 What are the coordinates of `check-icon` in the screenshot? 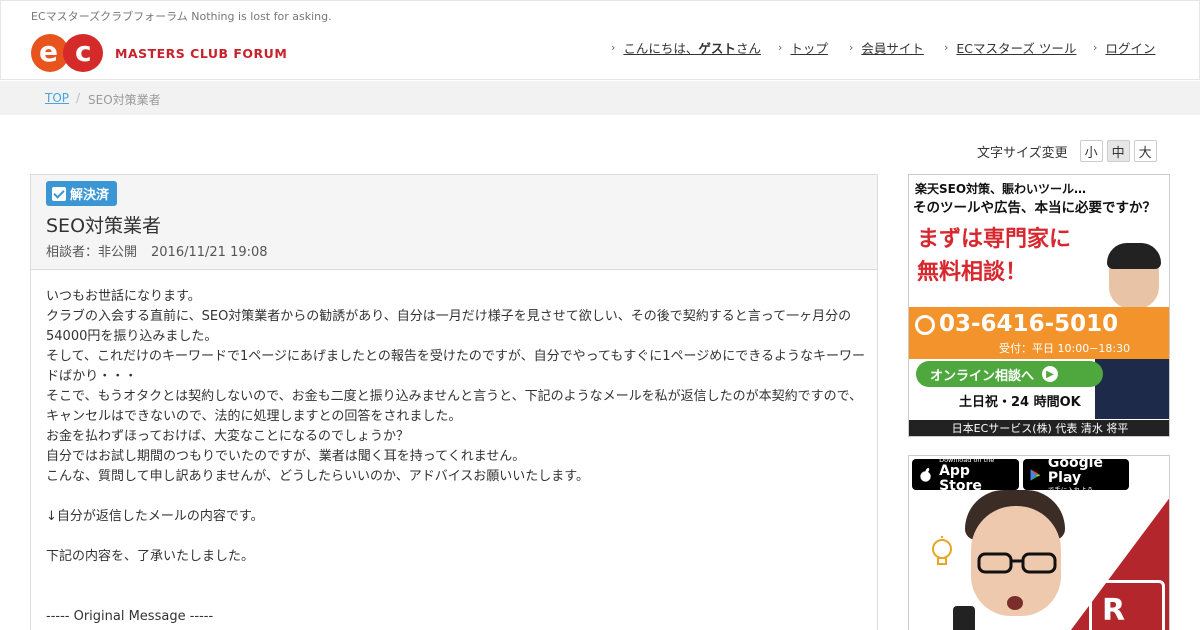 It's located at (59, 193).